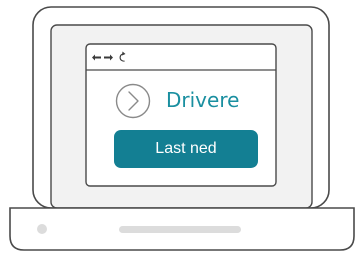 The width and height of the screenshot is (364, 253). Describe the element at coordinates (42, 229) in the screenshot. I see `power-light` at that location.